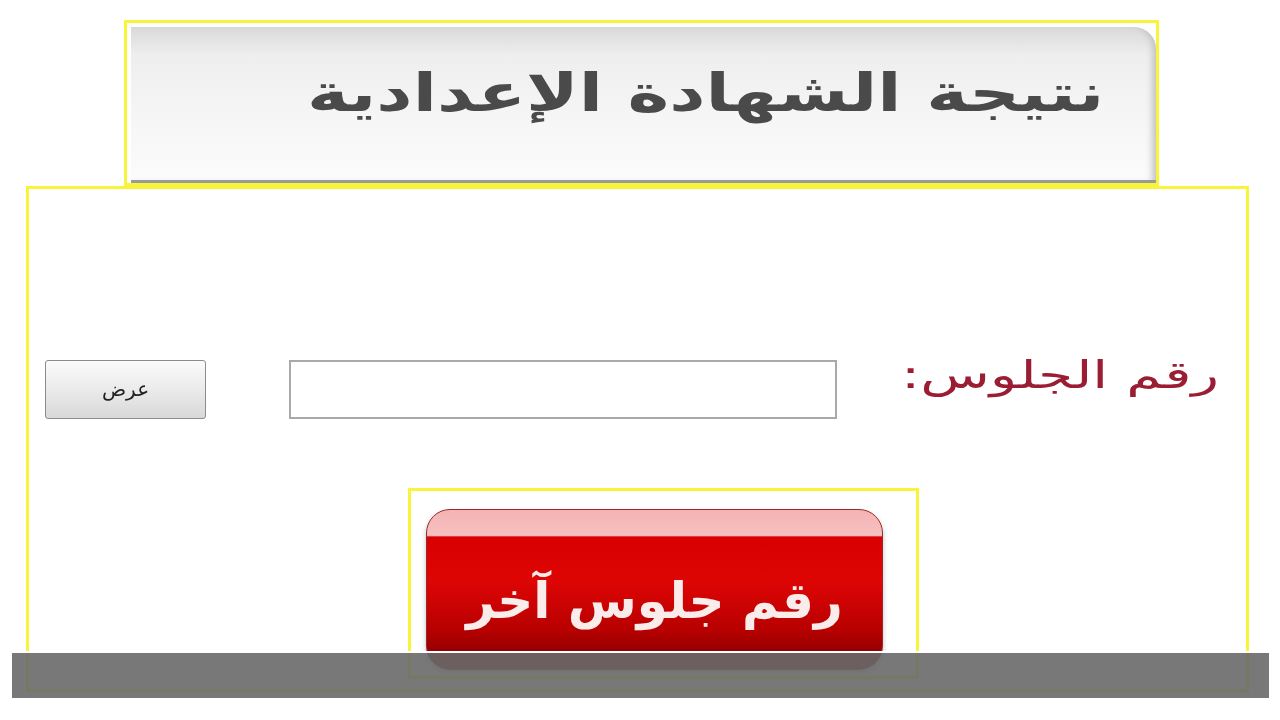 The height and width of the screenshot is (720, 1280). Describe the element at coordinates (563, 389) in the screenshot. I see `seat-number-field` at that location.